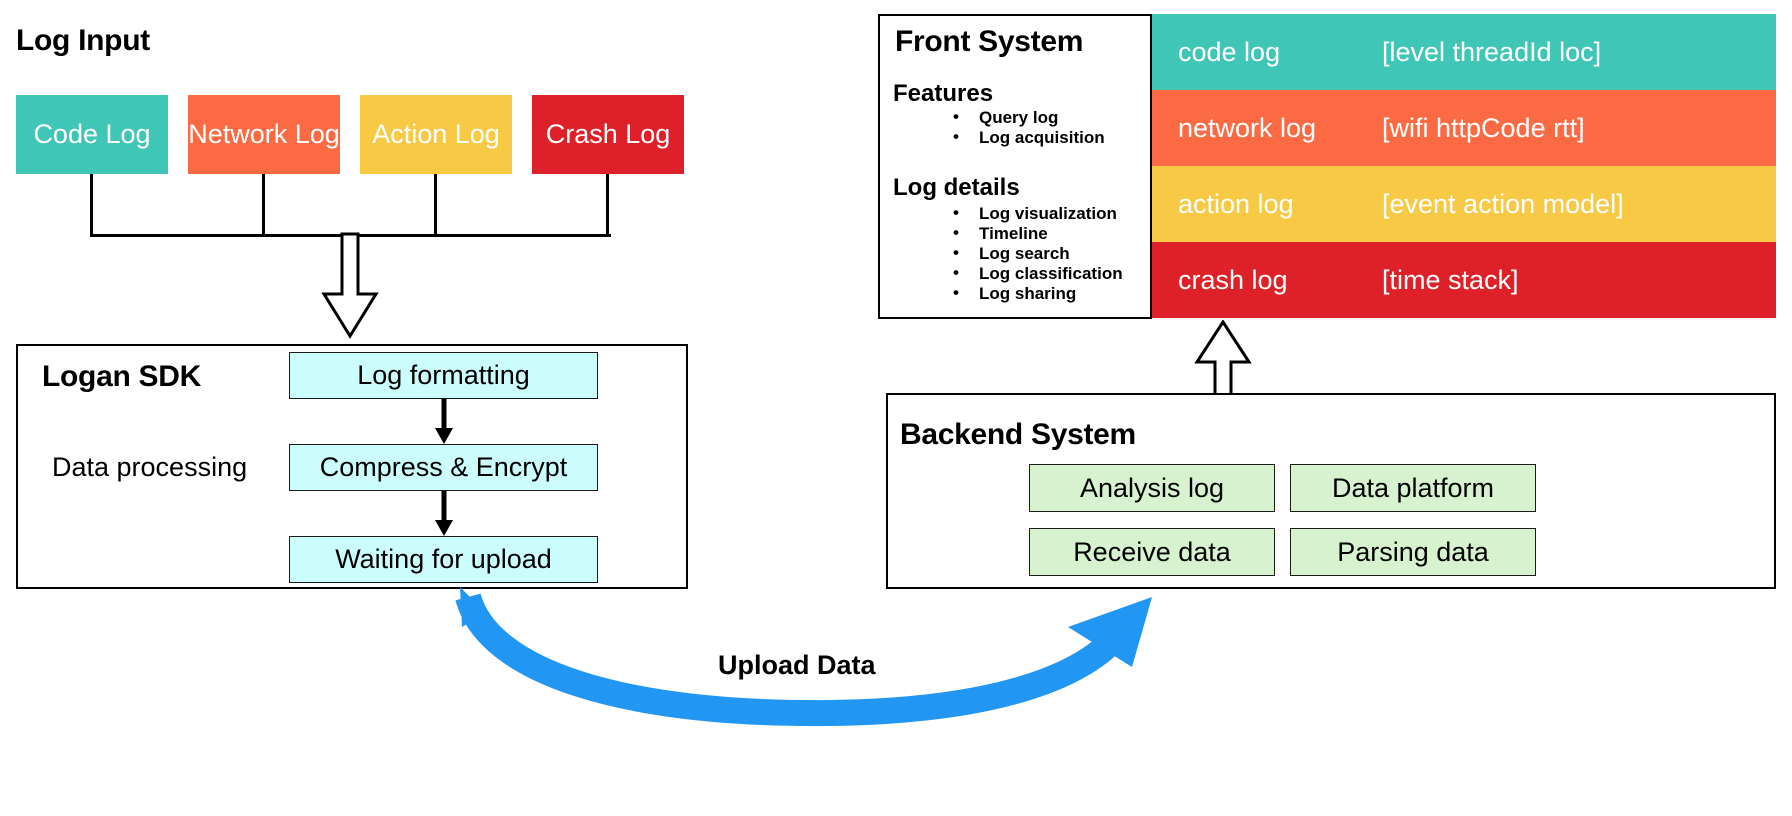 The height and width of the screenshot is (816, 1792). I want to click on log-input-card-action-log: Action Log, so click(436, 134).